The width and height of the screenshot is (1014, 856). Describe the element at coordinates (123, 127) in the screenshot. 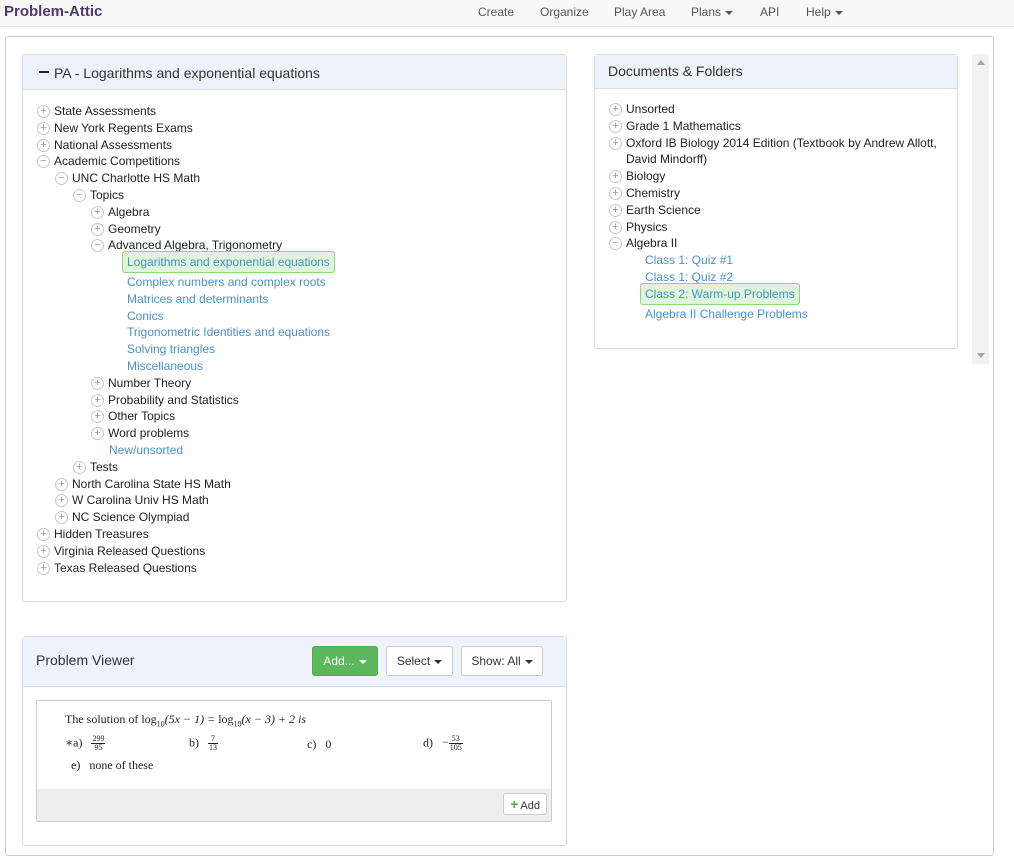

I see `topic-item-label: New York Regents Exams` at that location.